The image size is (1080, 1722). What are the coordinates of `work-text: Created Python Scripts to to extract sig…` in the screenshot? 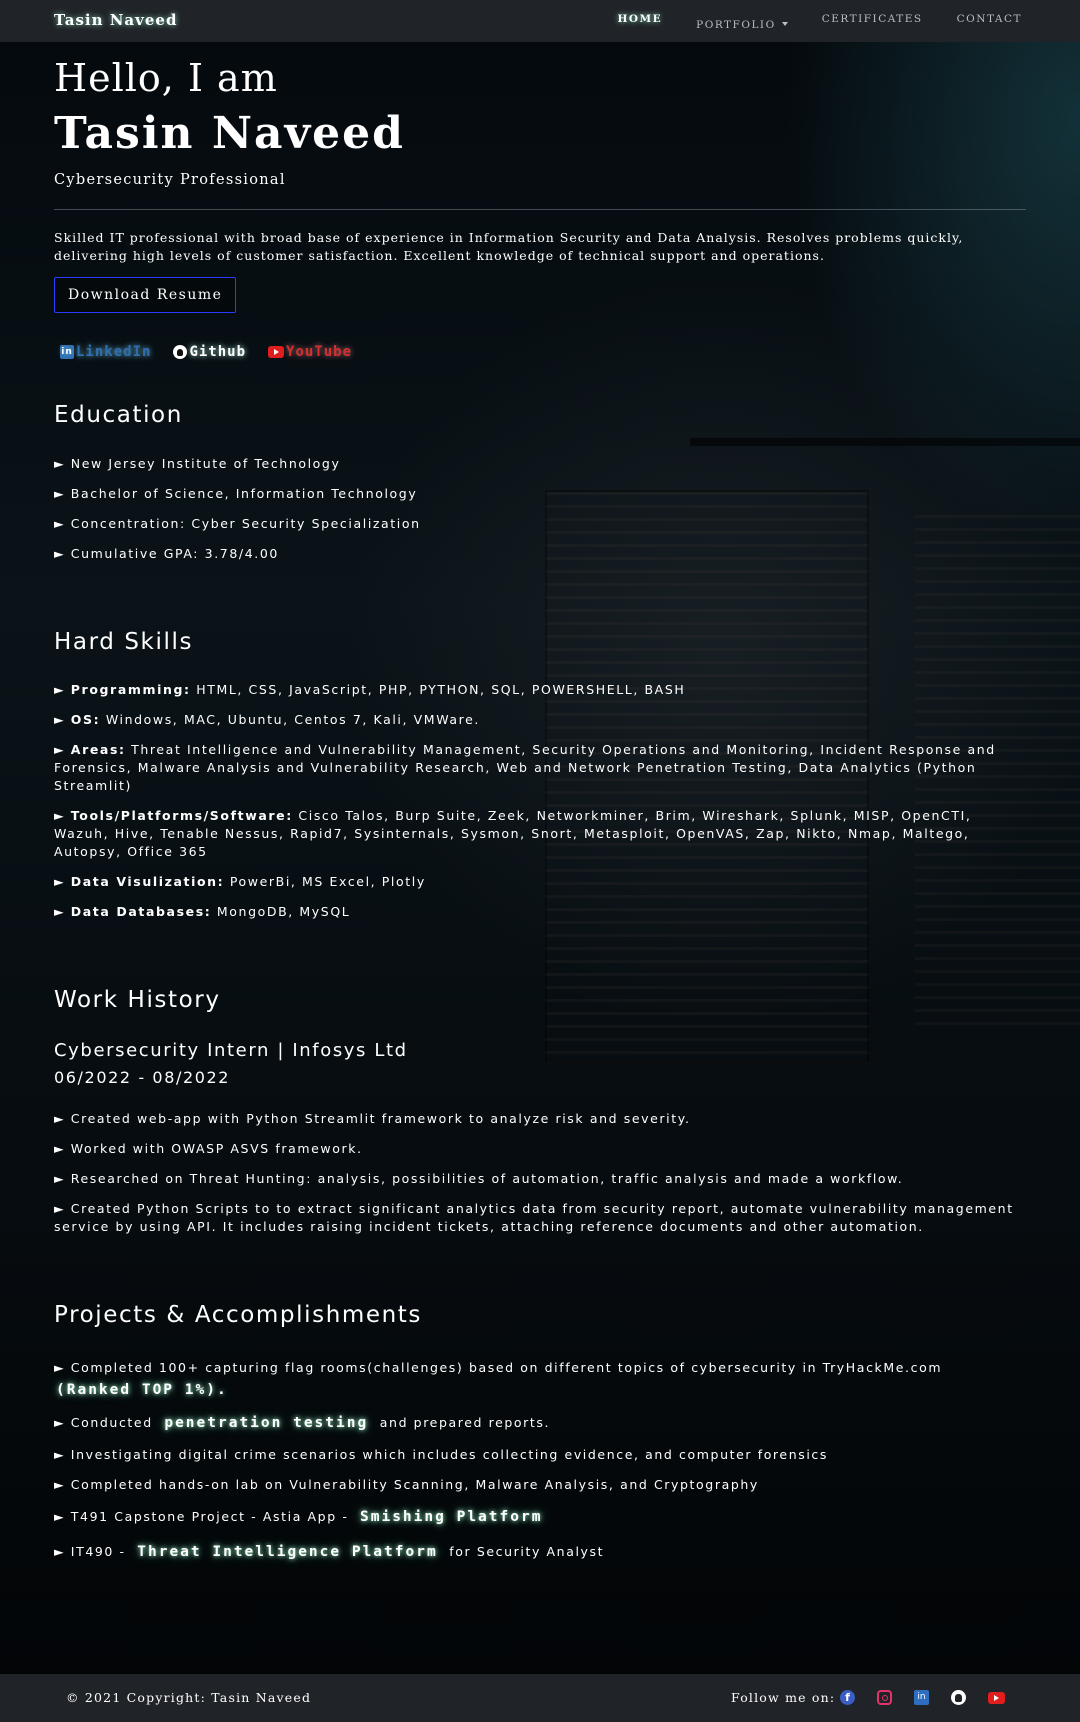 It's located at (534, 1217).